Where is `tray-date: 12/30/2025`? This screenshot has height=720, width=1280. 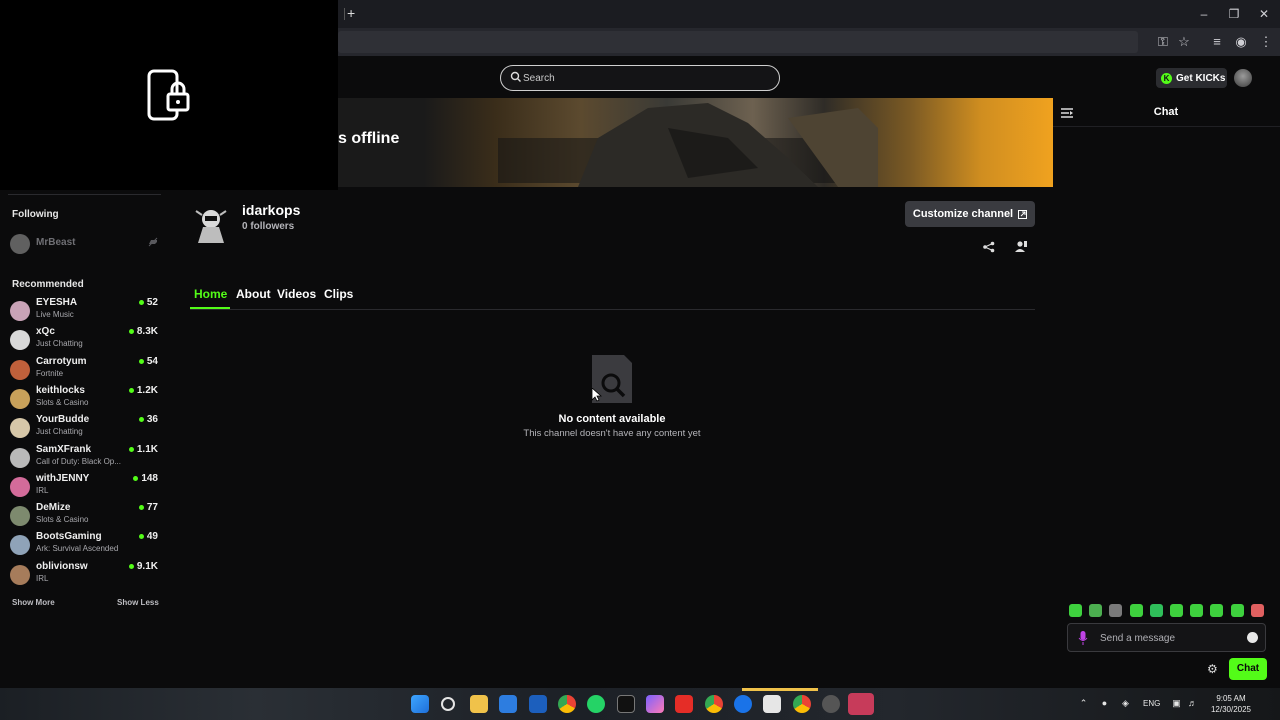 tray-date: 12/30/2025 is located at coordinates (1231, 709).